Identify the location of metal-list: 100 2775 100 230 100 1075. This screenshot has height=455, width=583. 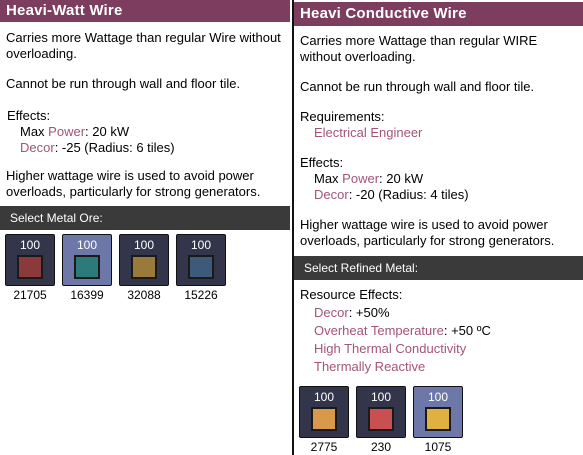
(438, 420).